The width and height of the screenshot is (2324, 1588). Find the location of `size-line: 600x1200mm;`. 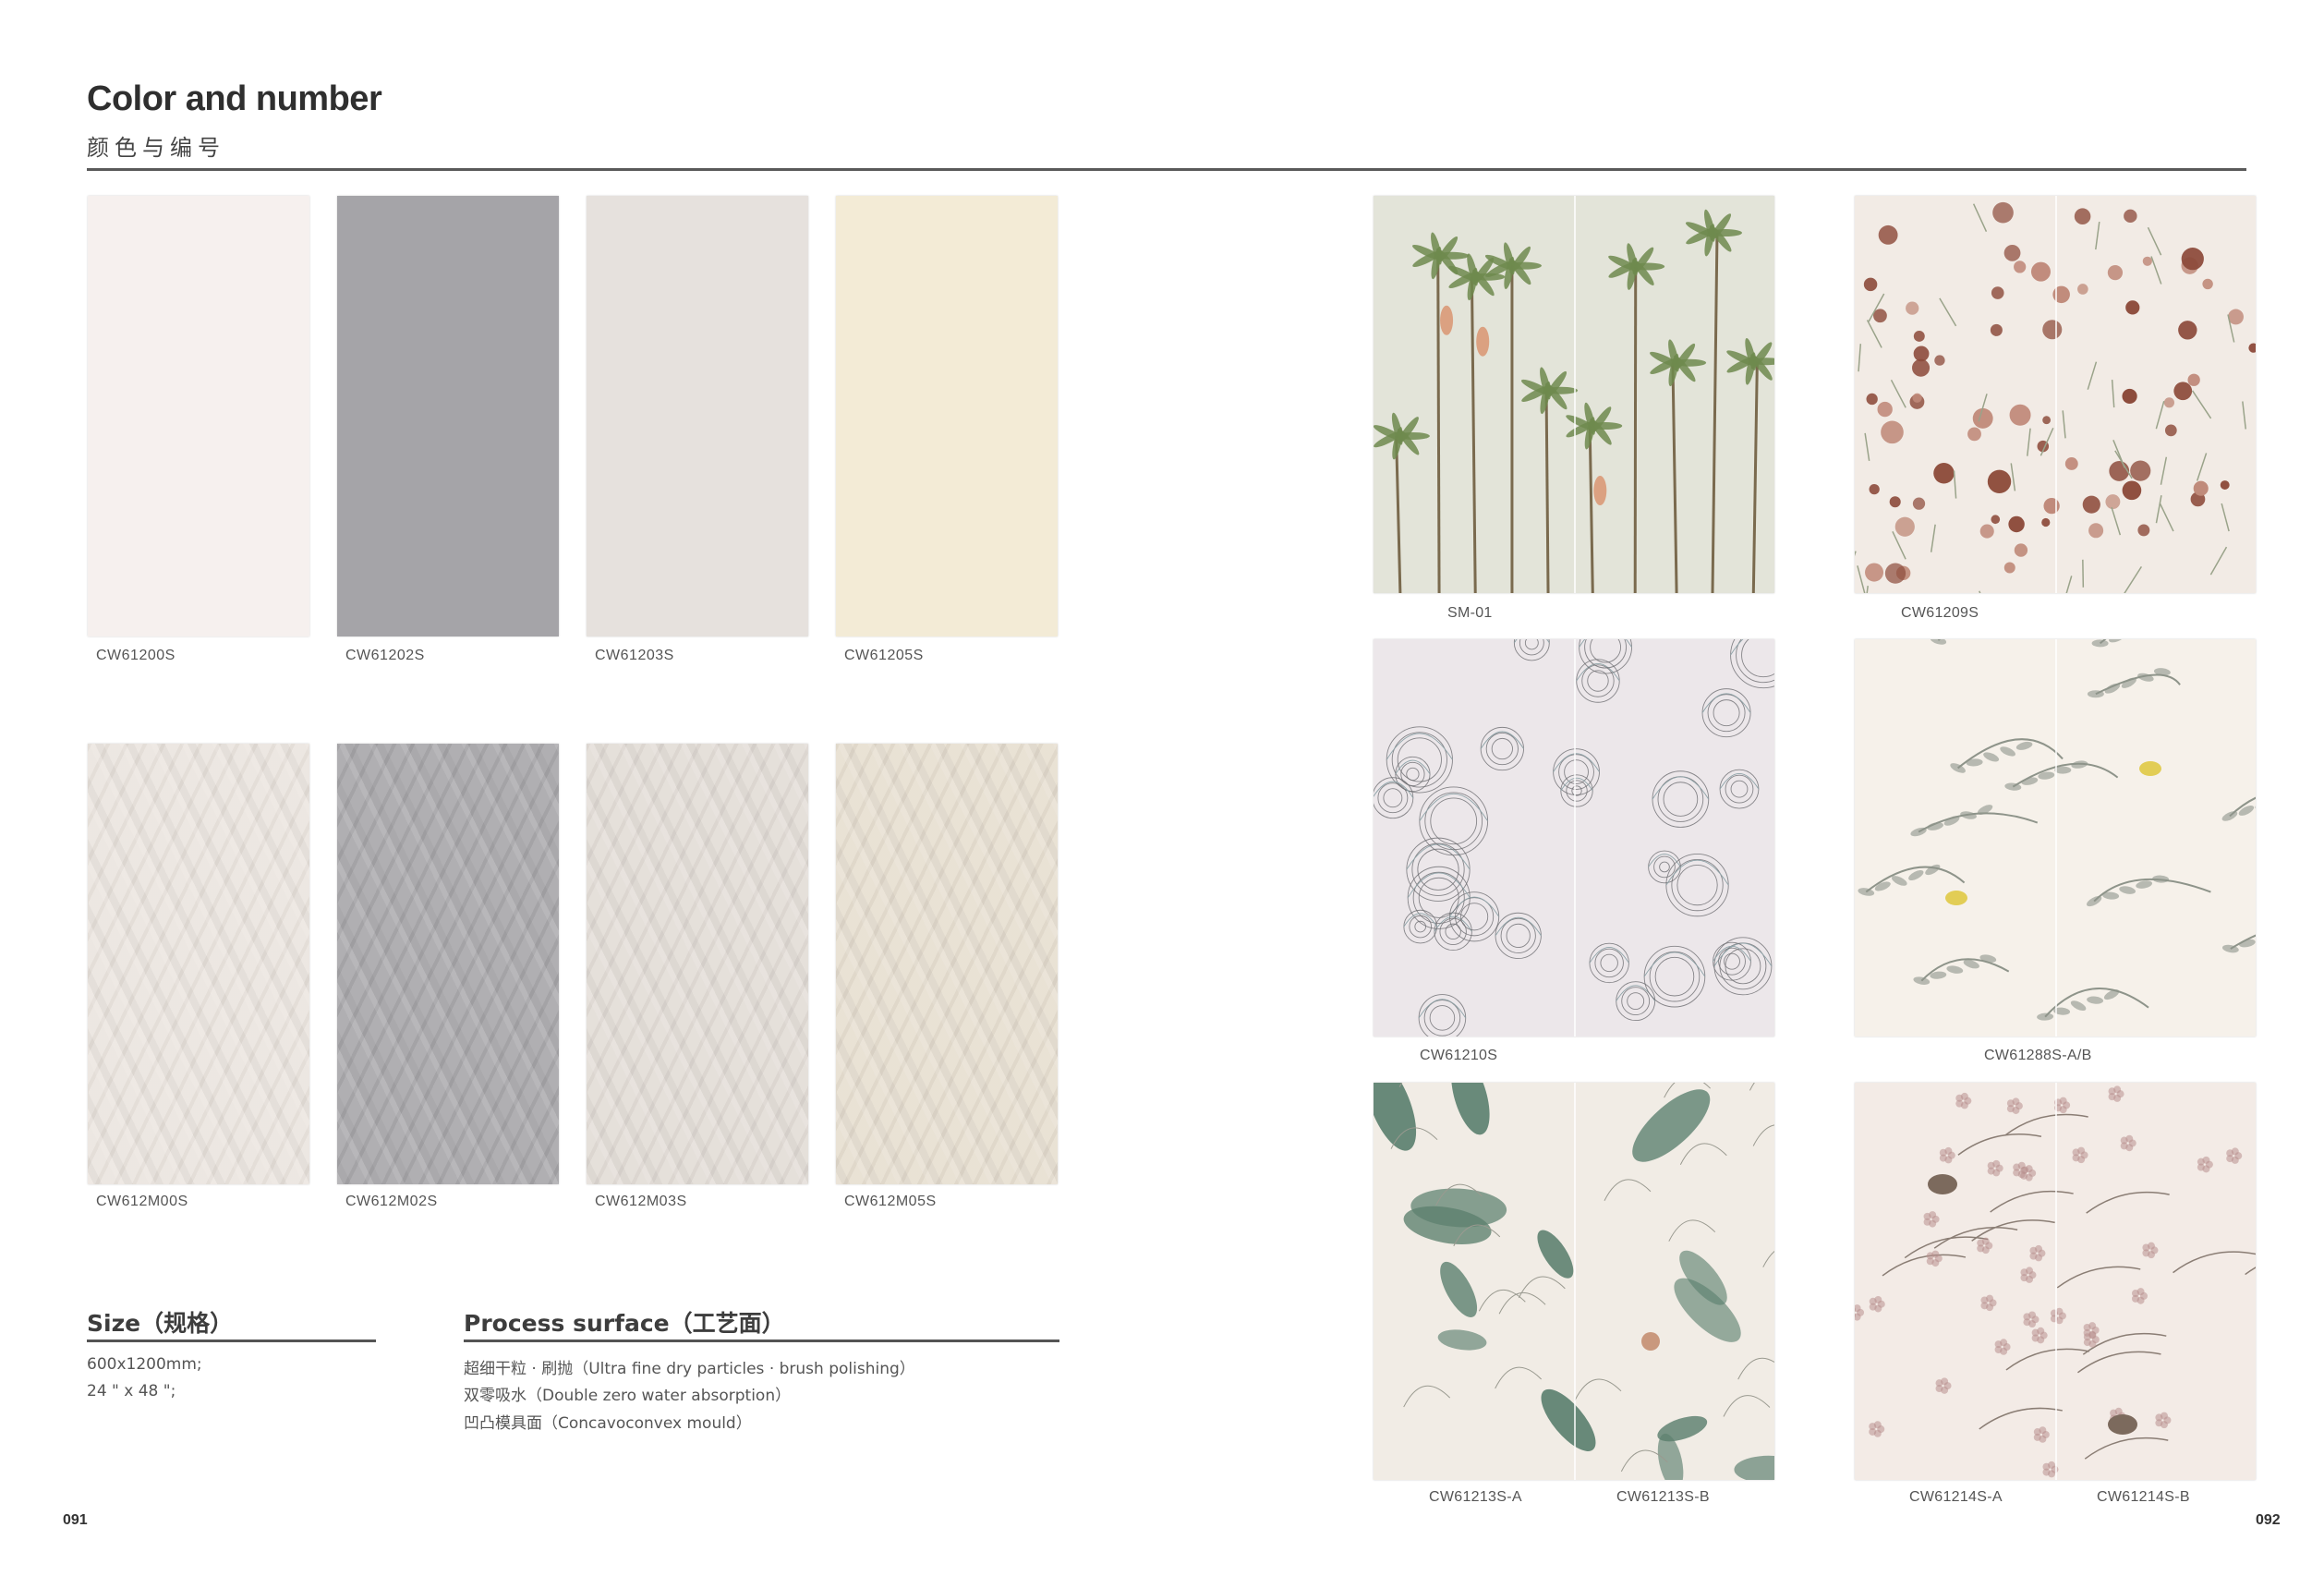

size-line: 600x1200mm; is located at coordinates (144, 1364).